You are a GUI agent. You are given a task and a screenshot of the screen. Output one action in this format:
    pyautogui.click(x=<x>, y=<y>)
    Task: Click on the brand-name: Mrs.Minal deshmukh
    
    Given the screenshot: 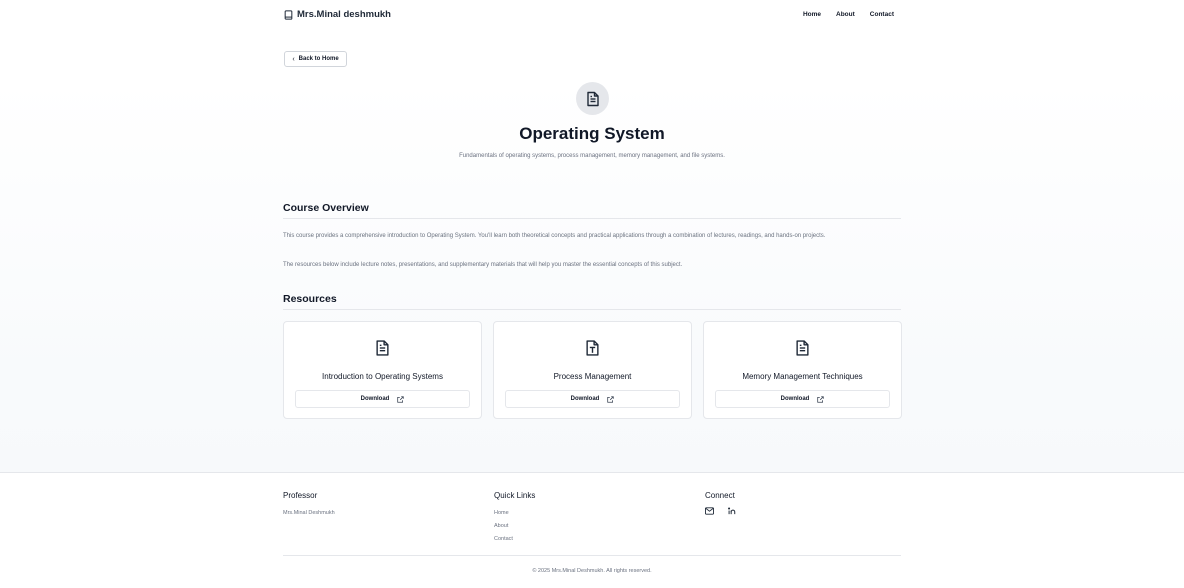 What is the action you would take?
    pyautogui.click(x=344, y=14)
    